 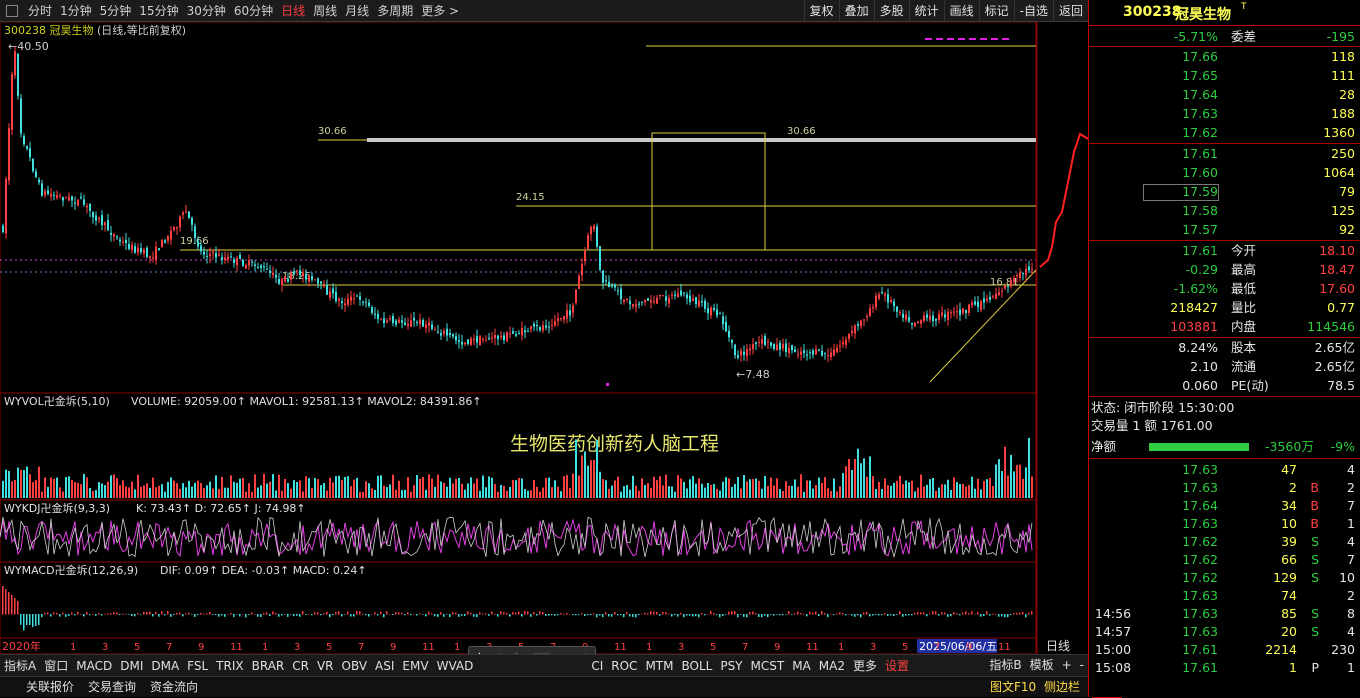 What do you see at coordinates (206, 11) in the screenshot?
I see `period-tab: 30分钟` at bounding box center [206, 11].